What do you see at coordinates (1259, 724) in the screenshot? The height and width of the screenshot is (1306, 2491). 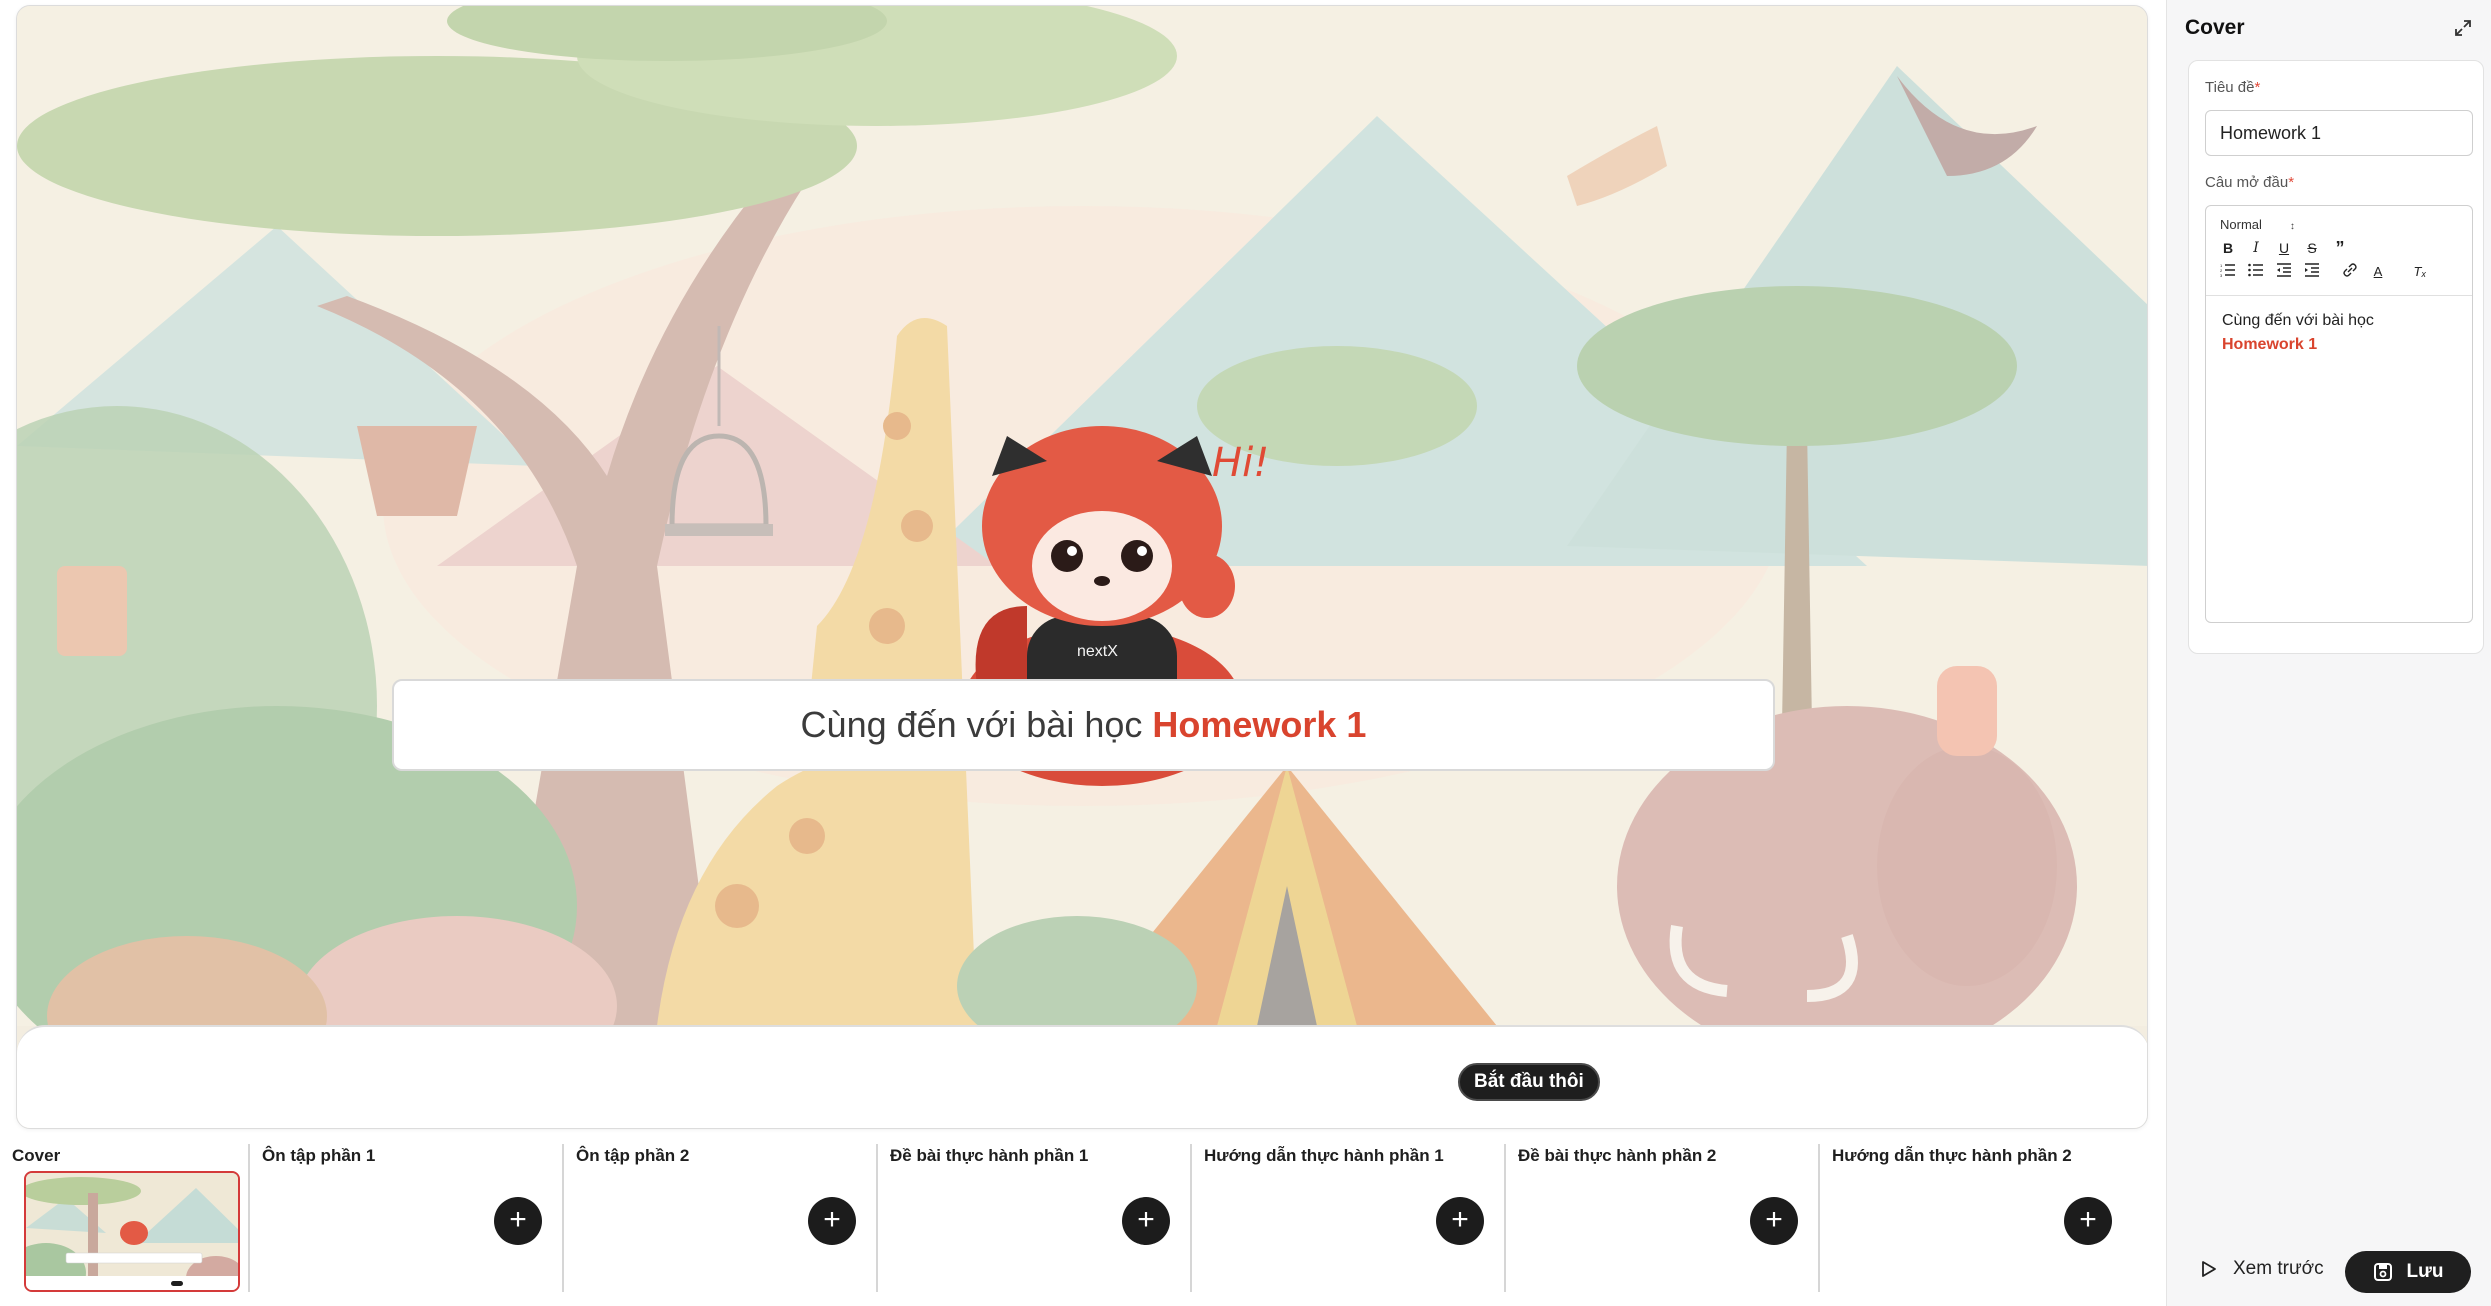 I see `cover-title-highlight: Homework 1` at bounding box center [1259, 724].